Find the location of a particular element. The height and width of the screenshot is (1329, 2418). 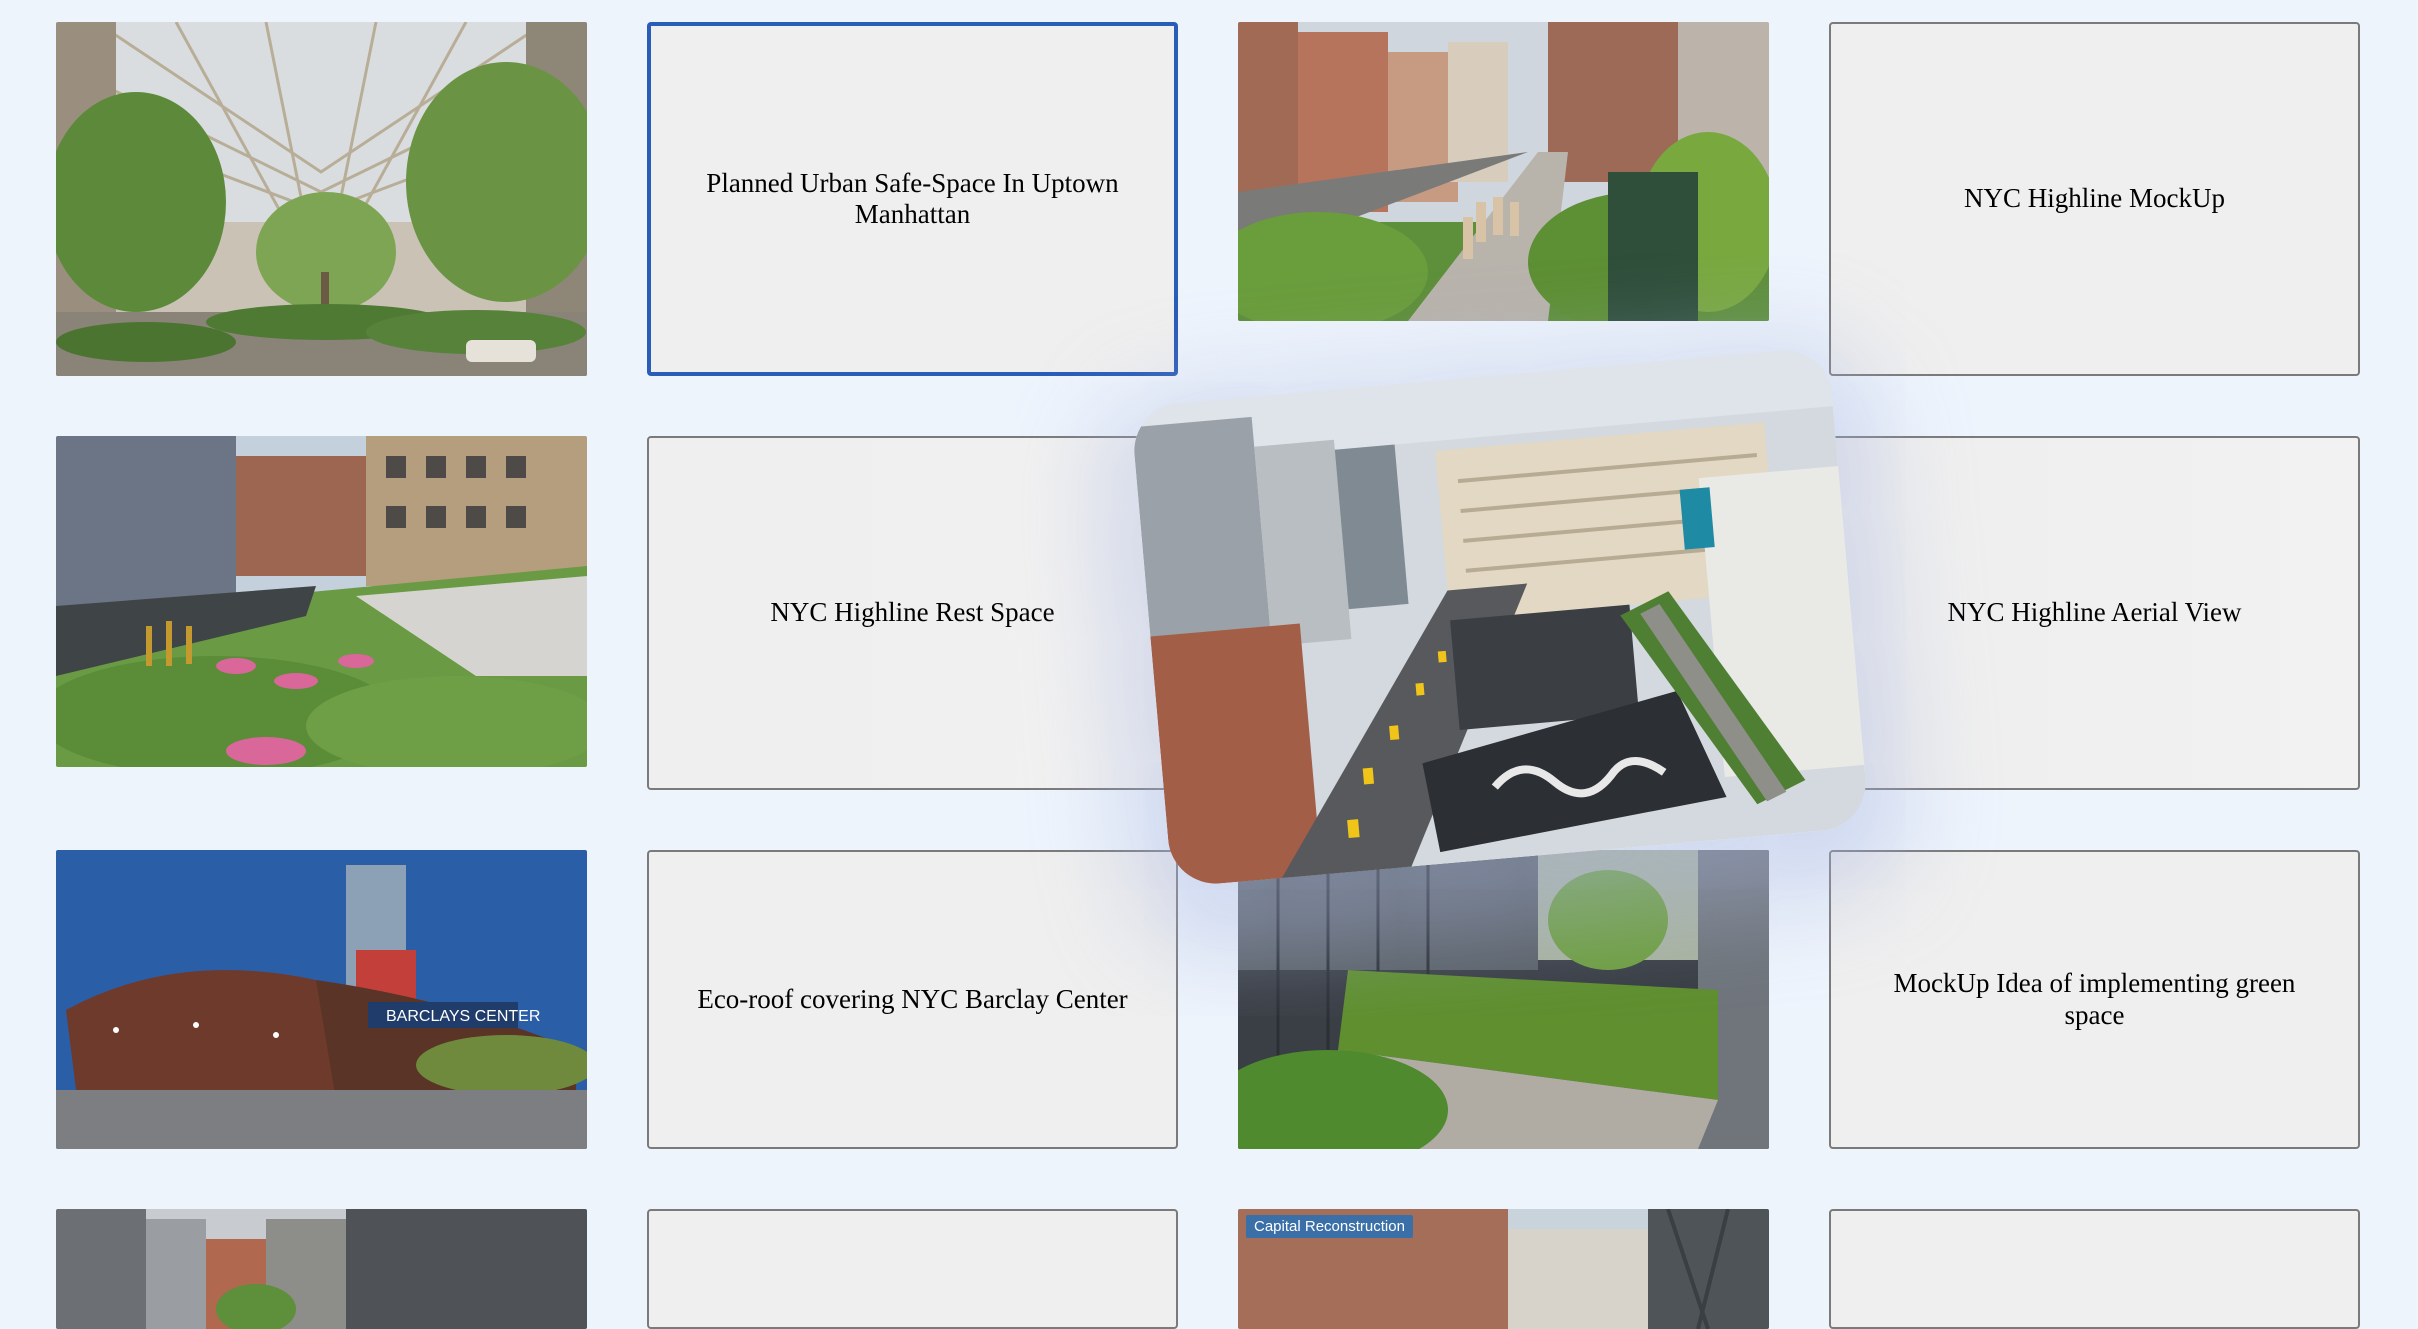

street-buildings-image is located at coordinates (321, 1269).